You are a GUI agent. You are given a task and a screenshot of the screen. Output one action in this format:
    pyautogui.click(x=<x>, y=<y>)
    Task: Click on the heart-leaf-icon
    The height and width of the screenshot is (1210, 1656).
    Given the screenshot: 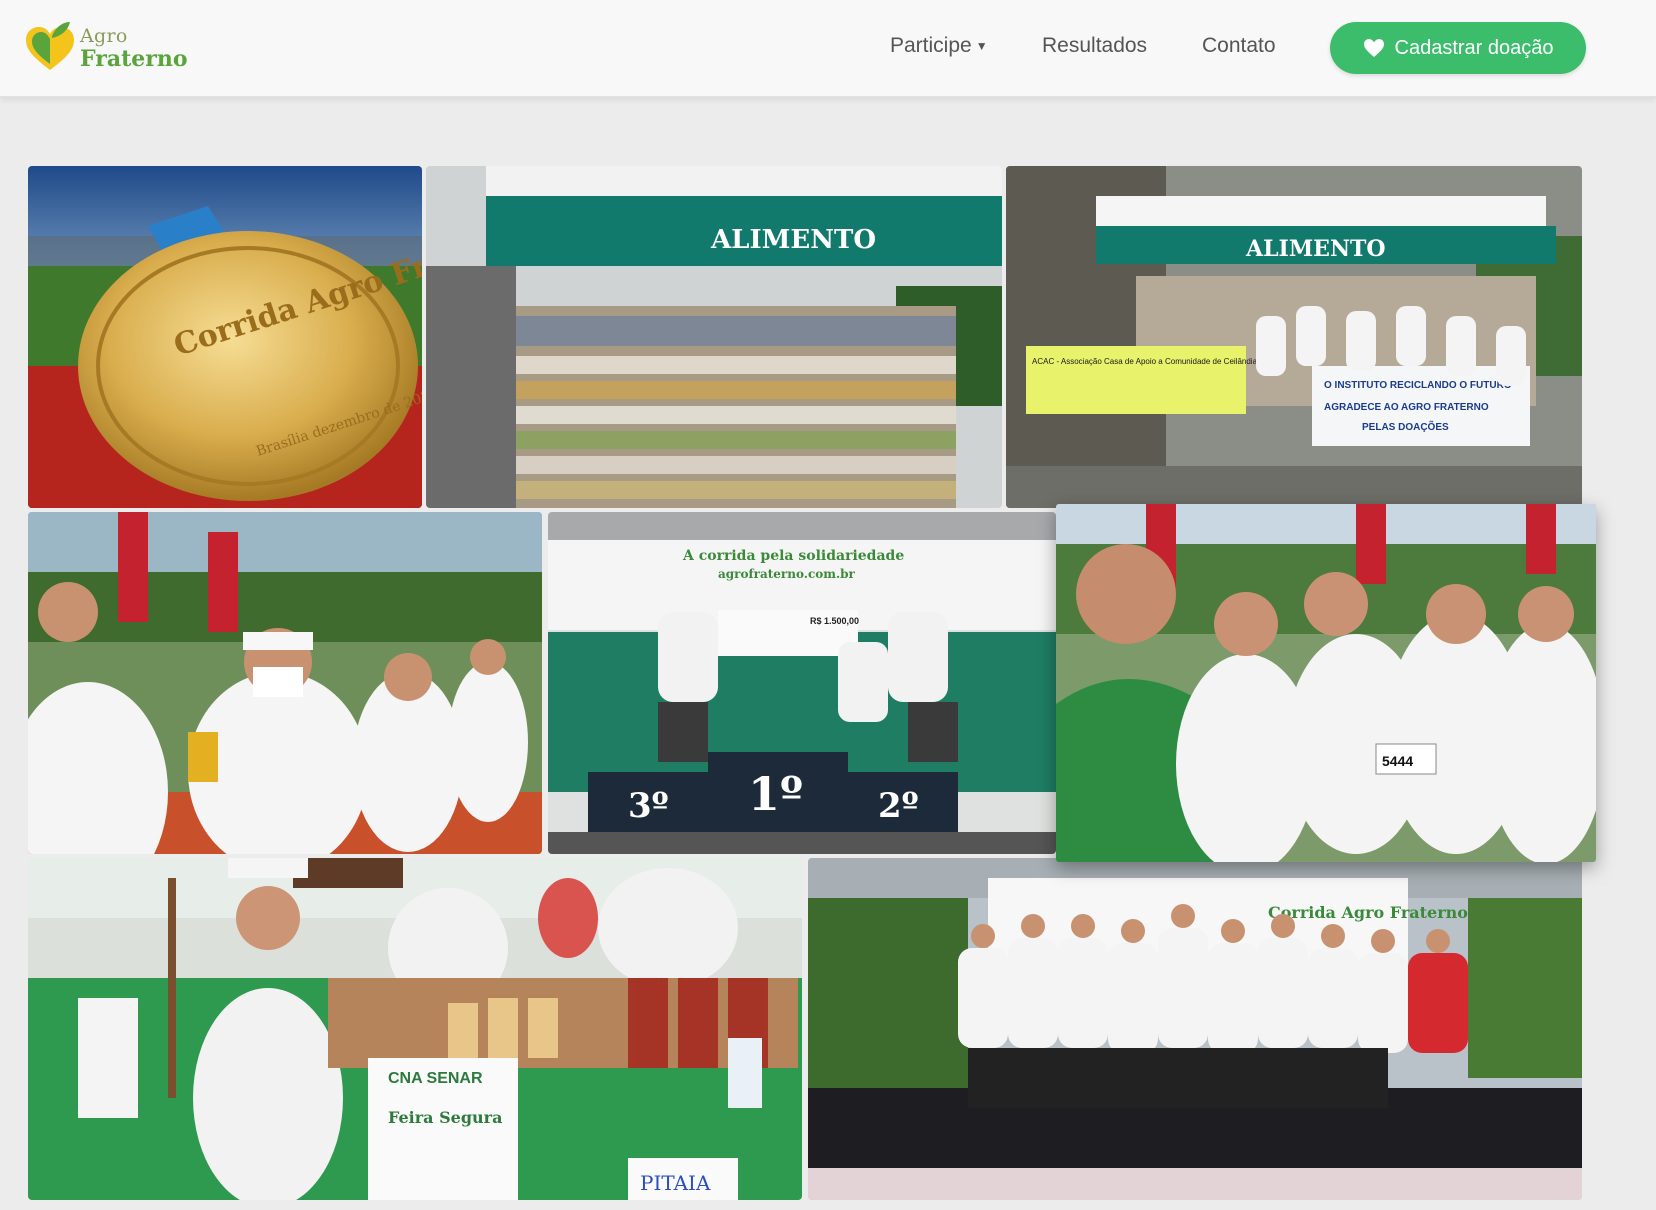 What is the action you would take?
    pyautogui.click(x=50, y=46)
    